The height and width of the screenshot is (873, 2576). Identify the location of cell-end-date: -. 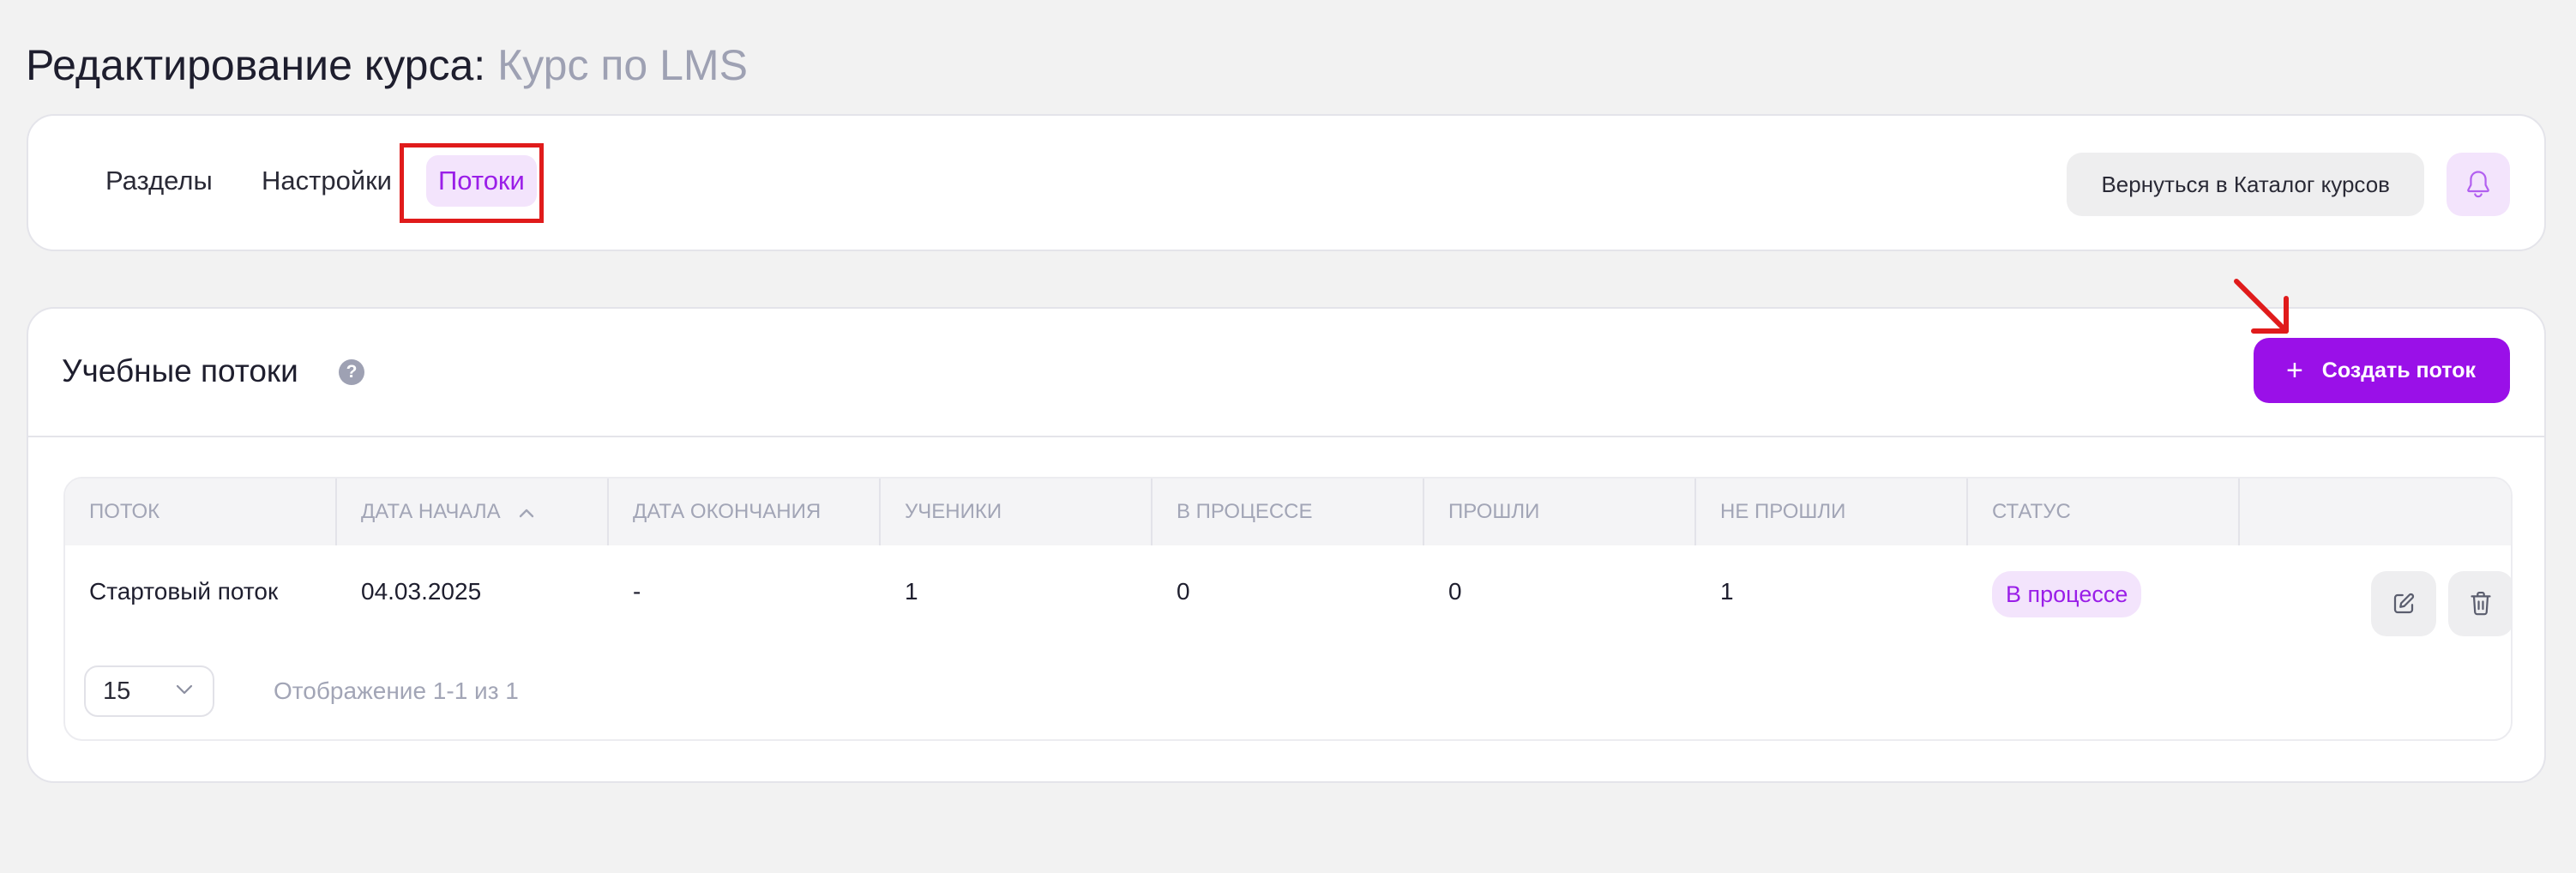
(637, 591).